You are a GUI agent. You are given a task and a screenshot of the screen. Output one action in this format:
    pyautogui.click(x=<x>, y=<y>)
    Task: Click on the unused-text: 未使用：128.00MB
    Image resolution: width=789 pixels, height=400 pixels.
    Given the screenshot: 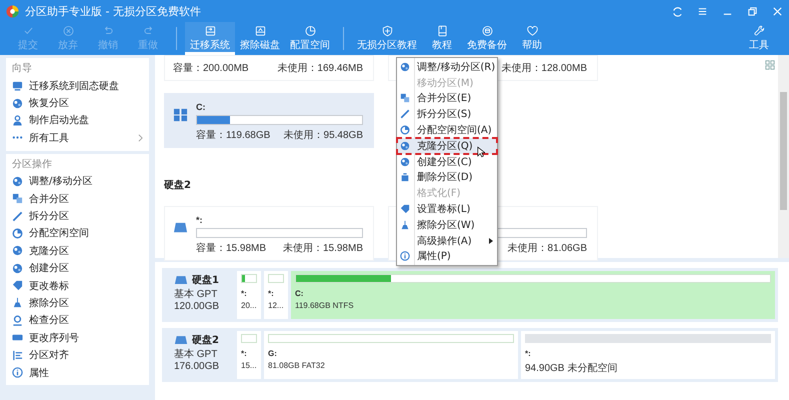 What is the action you would take?
    pyautogui.click(x=544, y=68)
    